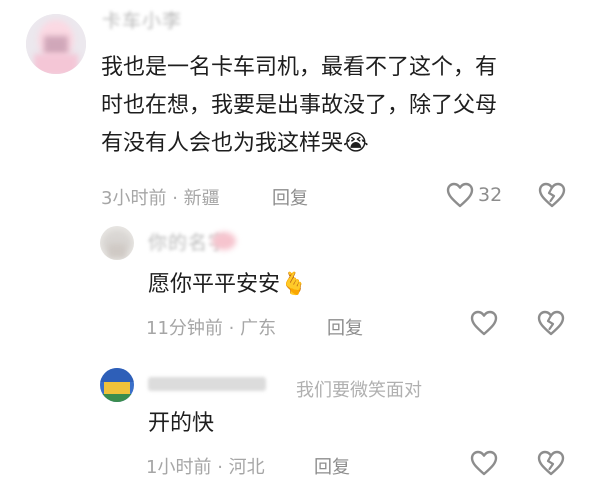  I want to click on comment-text: 开的快, so click(181, 423).